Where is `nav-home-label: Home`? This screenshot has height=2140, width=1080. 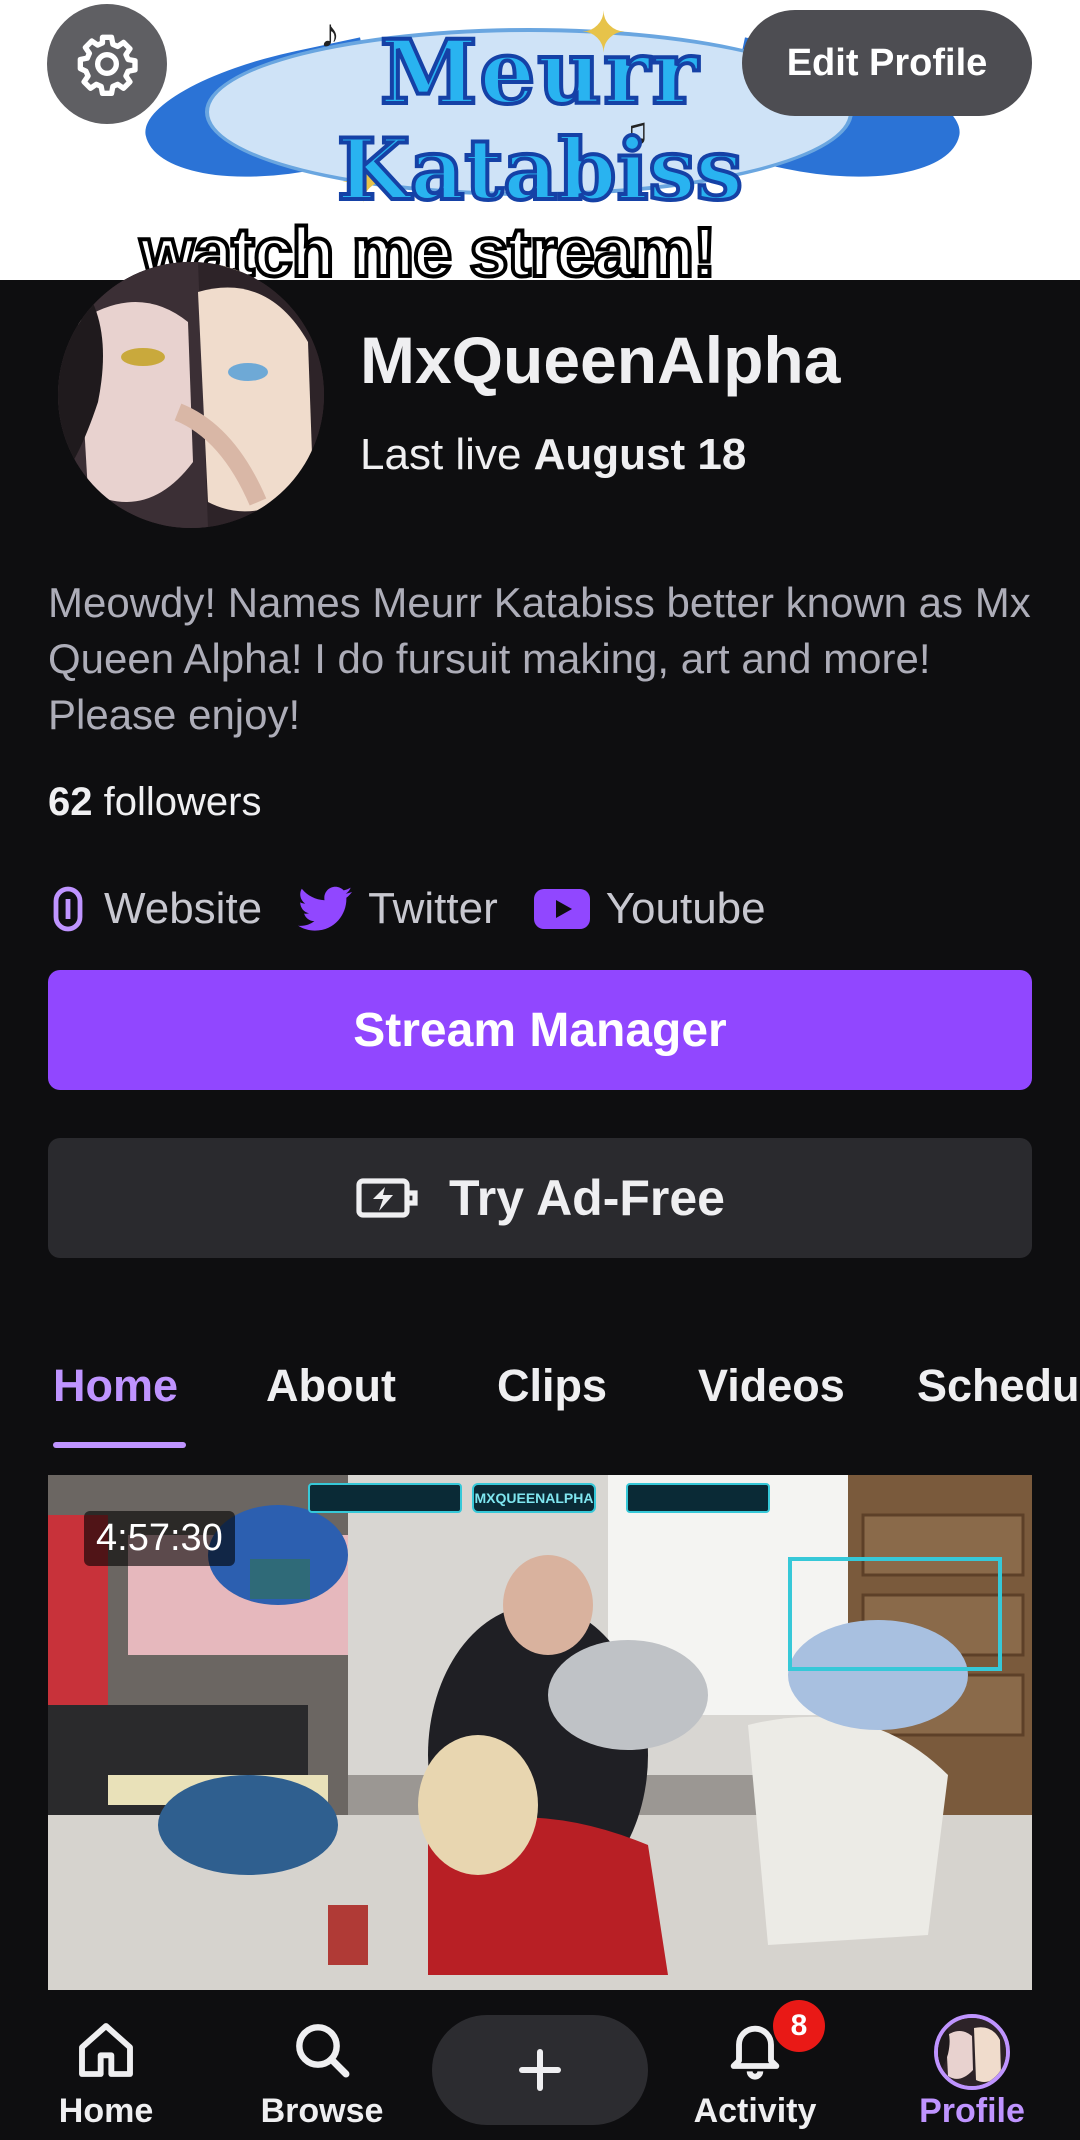 nav-home-label: Home is located at coordinates (106, 2111).